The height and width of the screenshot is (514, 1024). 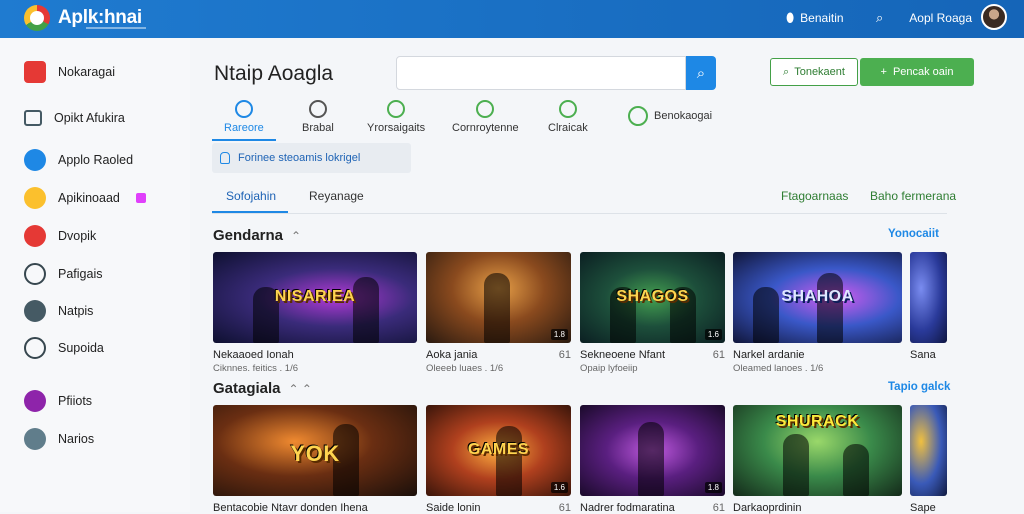 I want to click on game-thumbnail: SHURACK, so click(x=817, y=450).